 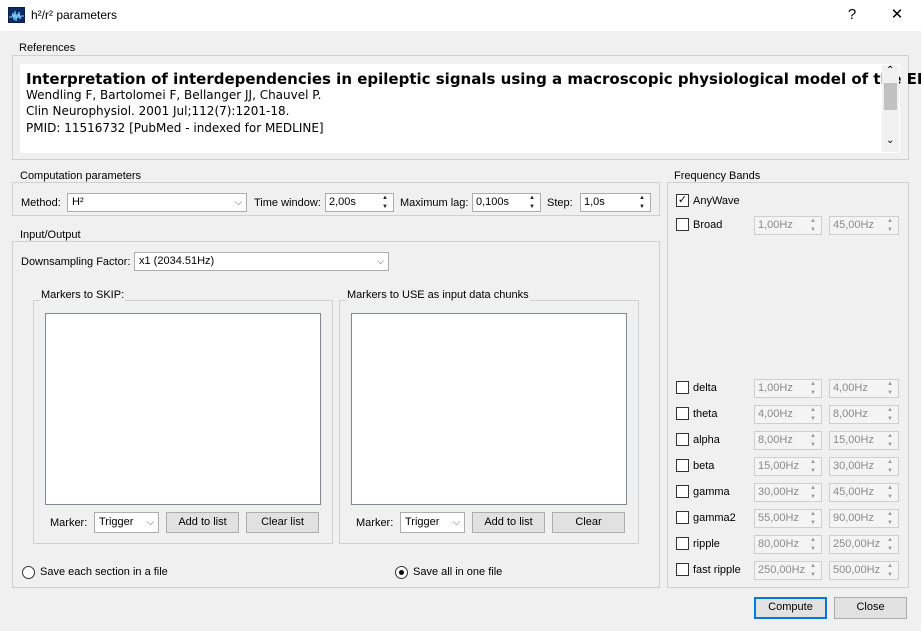 I want to click on broad-high-spinbox: 45,00Hz ▲ ▼, so click(x=864, y=225).